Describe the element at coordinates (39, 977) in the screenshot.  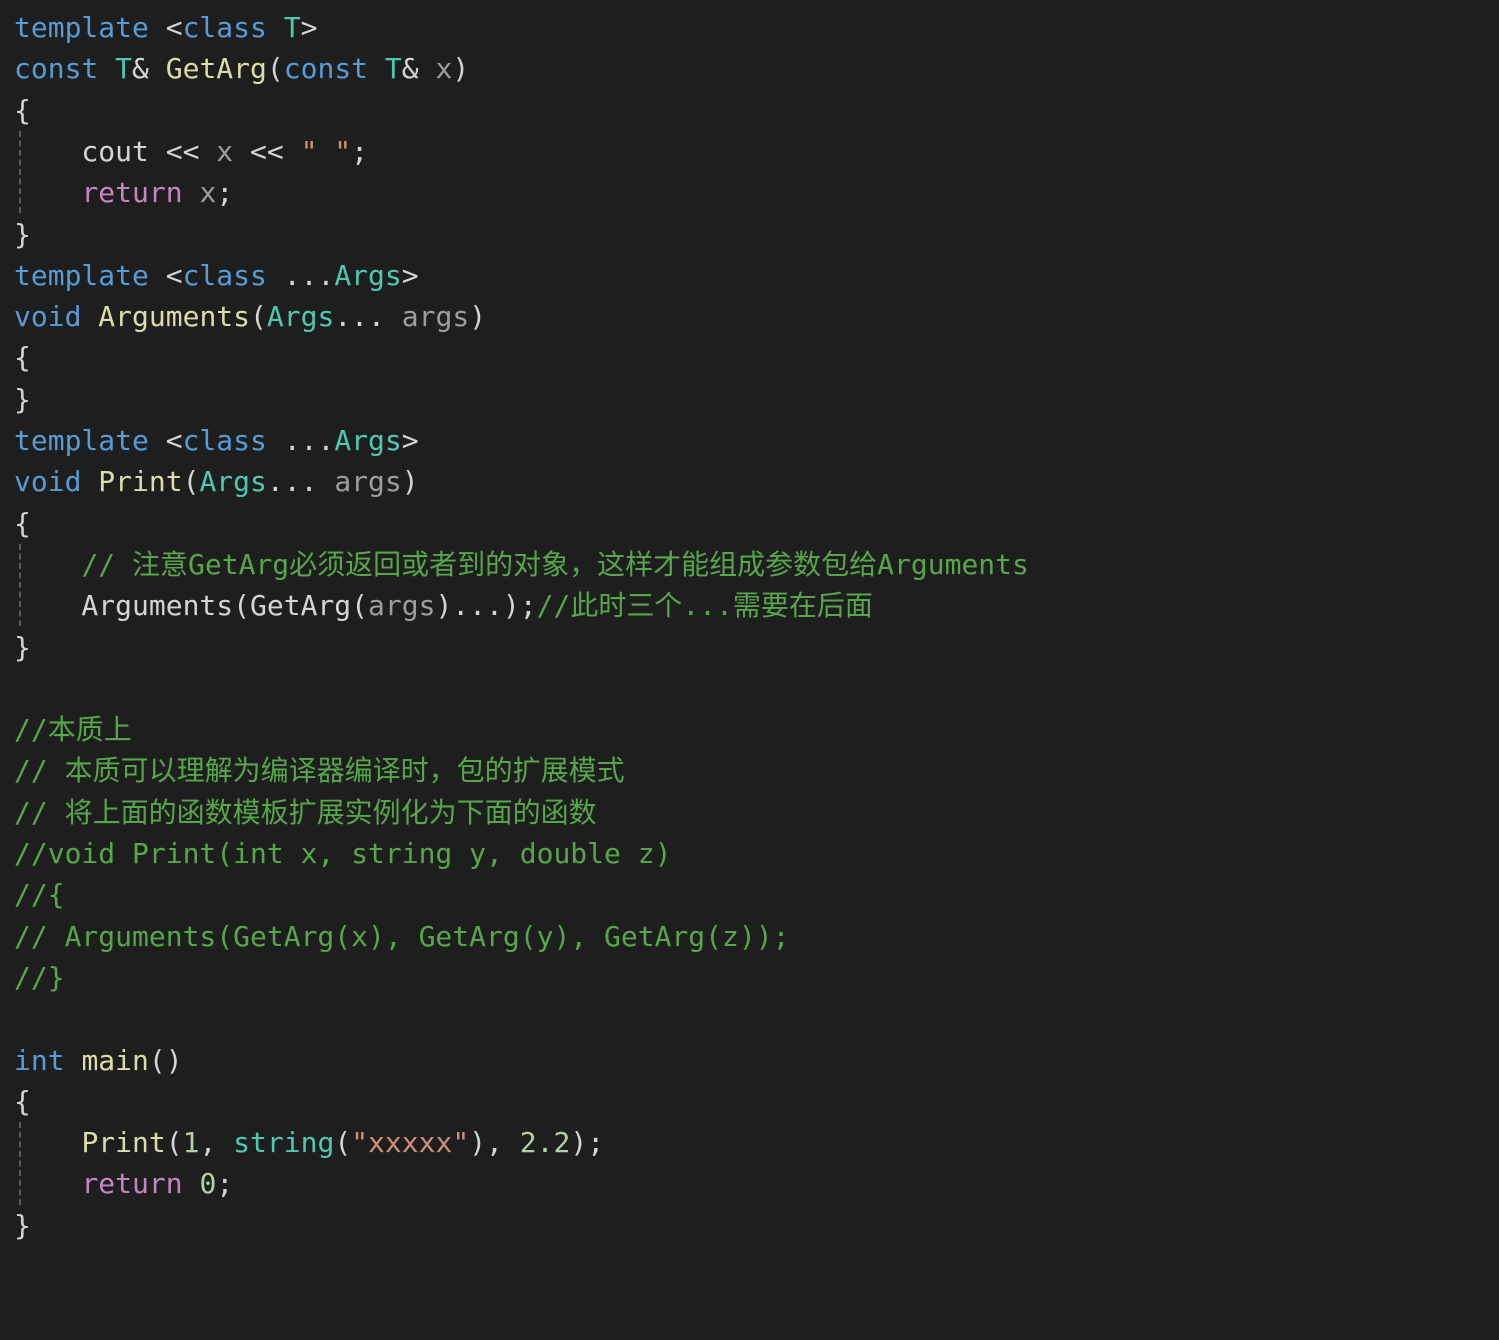
I see `code-token: //}` at that location.